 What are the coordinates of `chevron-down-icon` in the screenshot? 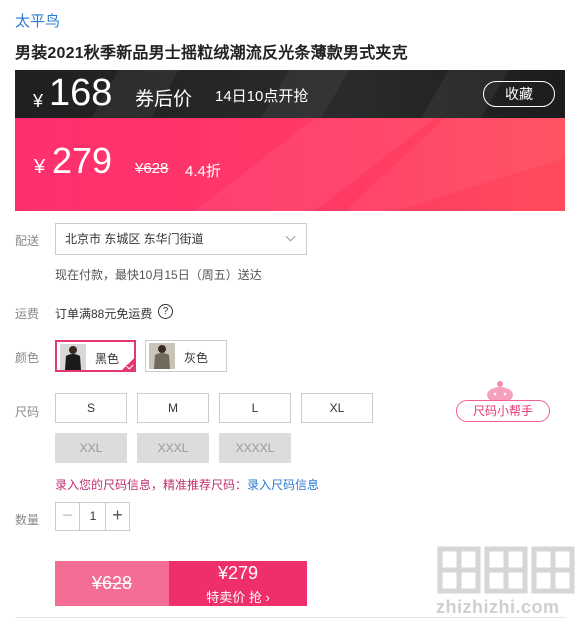 It's located at (290, 236).